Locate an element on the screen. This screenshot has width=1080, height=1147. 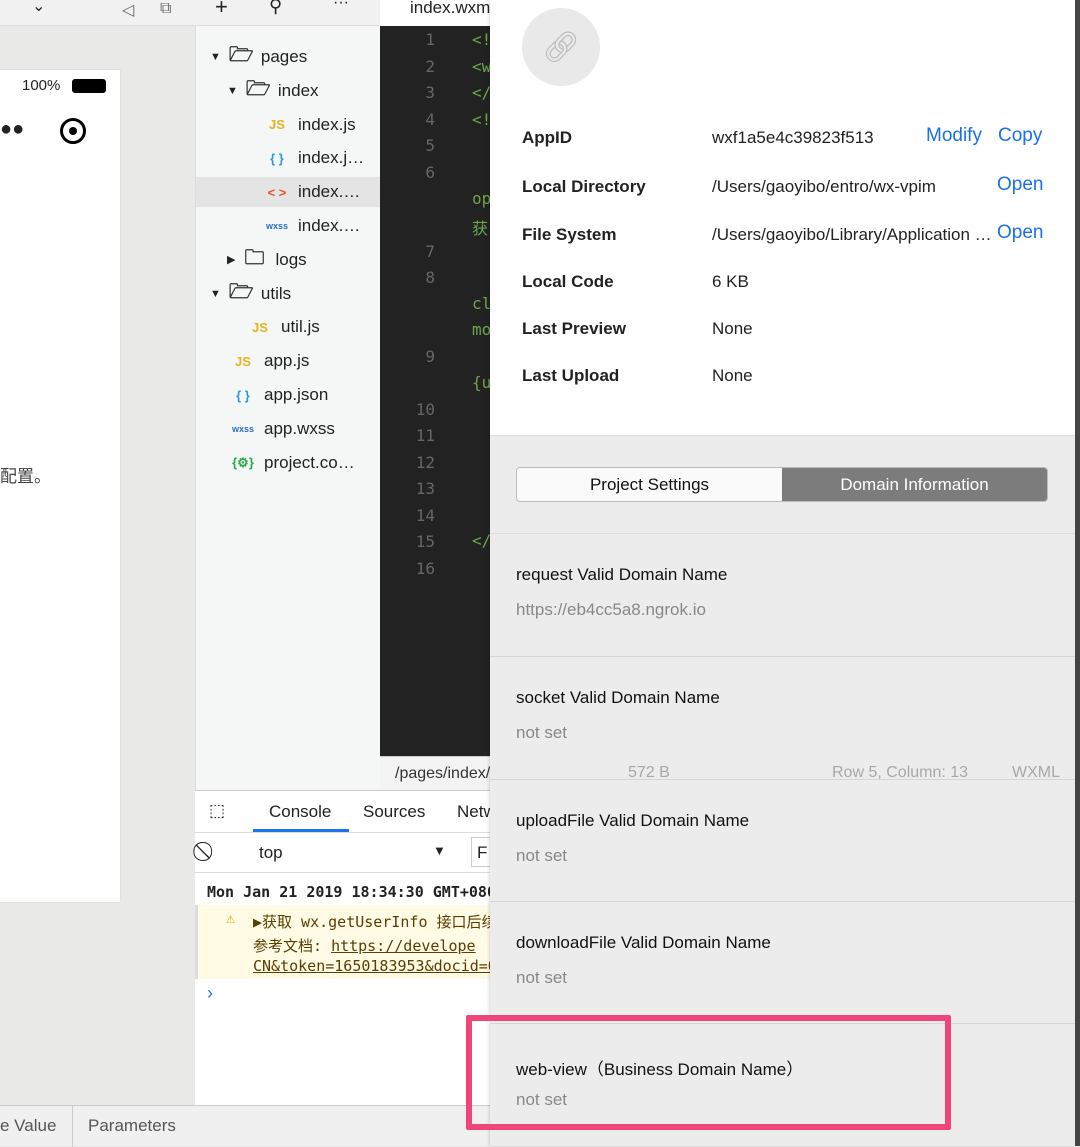
tree-item: ▼ 🗁 pages is located at coordinates (288, 57).